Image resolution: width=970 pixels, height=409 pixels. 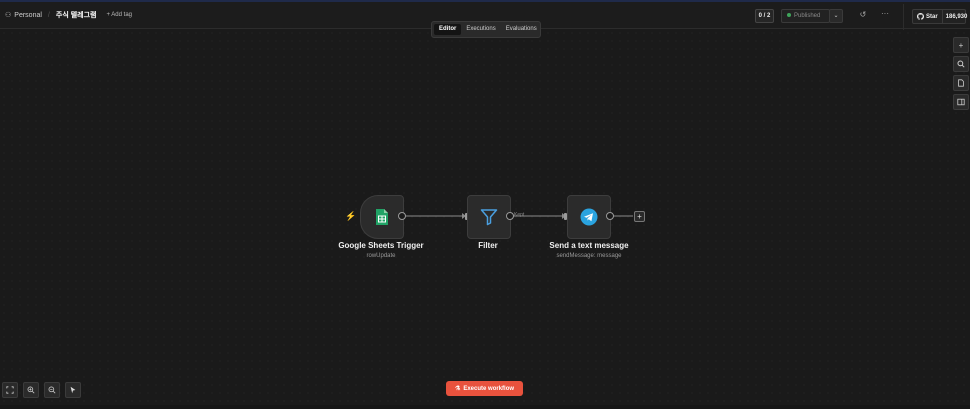 I want to click on plus-icon: +, so click(x=639, y=216).